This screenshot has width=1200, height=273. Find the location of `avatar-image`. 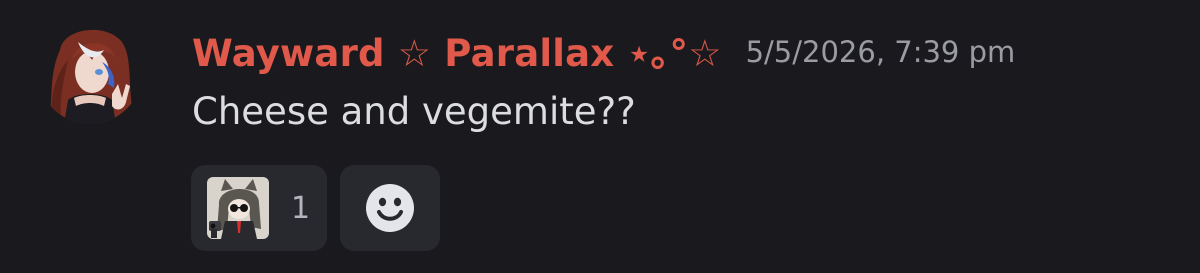

avatar-image is located at coordinates (90, 72).